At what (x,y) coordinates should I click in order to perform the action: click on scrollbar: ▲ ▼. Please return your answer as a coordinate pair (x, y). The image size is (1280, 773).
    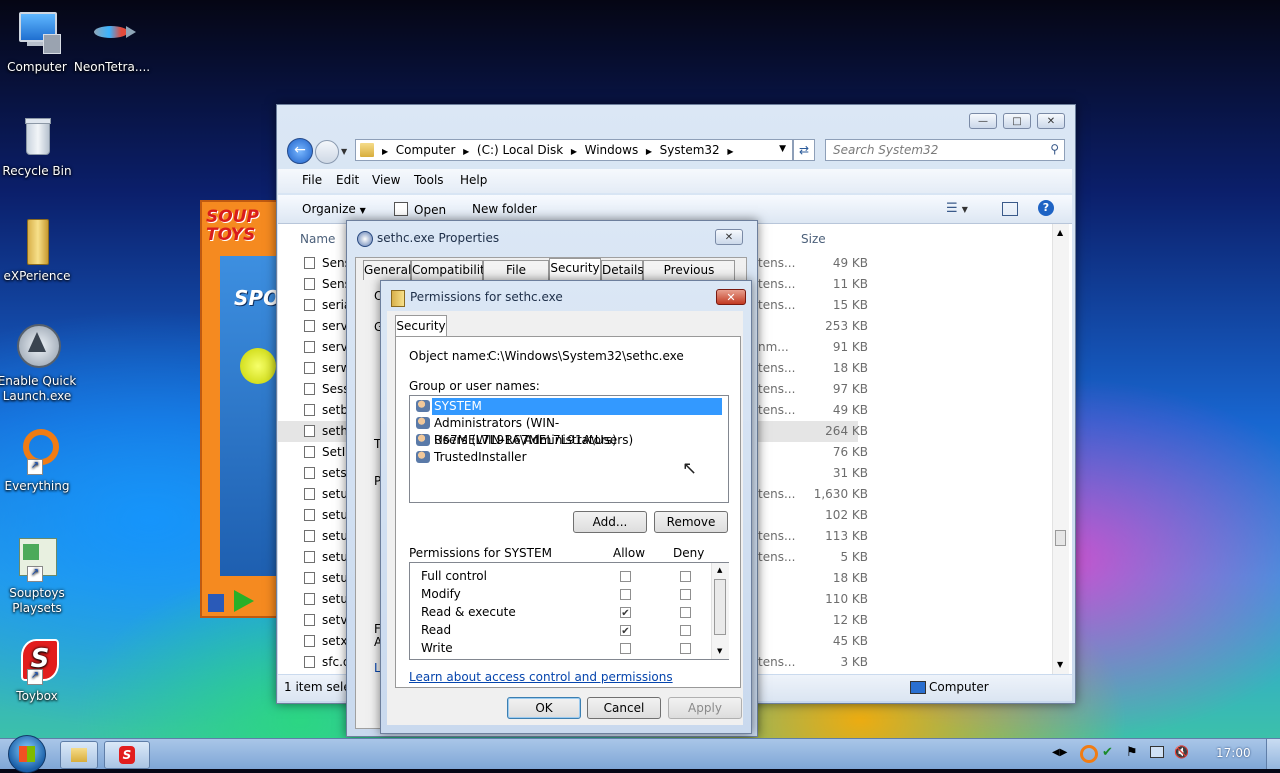
    Looking at the image, I should click on (1060, 449).